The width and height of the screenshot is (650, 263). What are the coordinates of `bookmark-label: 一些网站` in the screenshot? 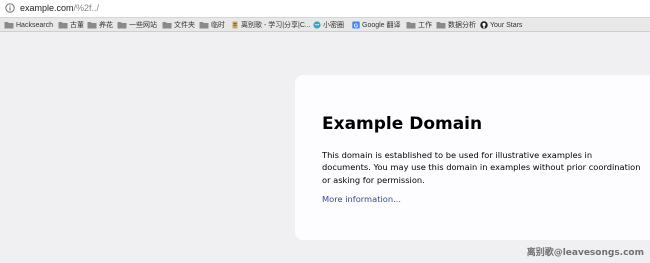 It's located at (143, 25).